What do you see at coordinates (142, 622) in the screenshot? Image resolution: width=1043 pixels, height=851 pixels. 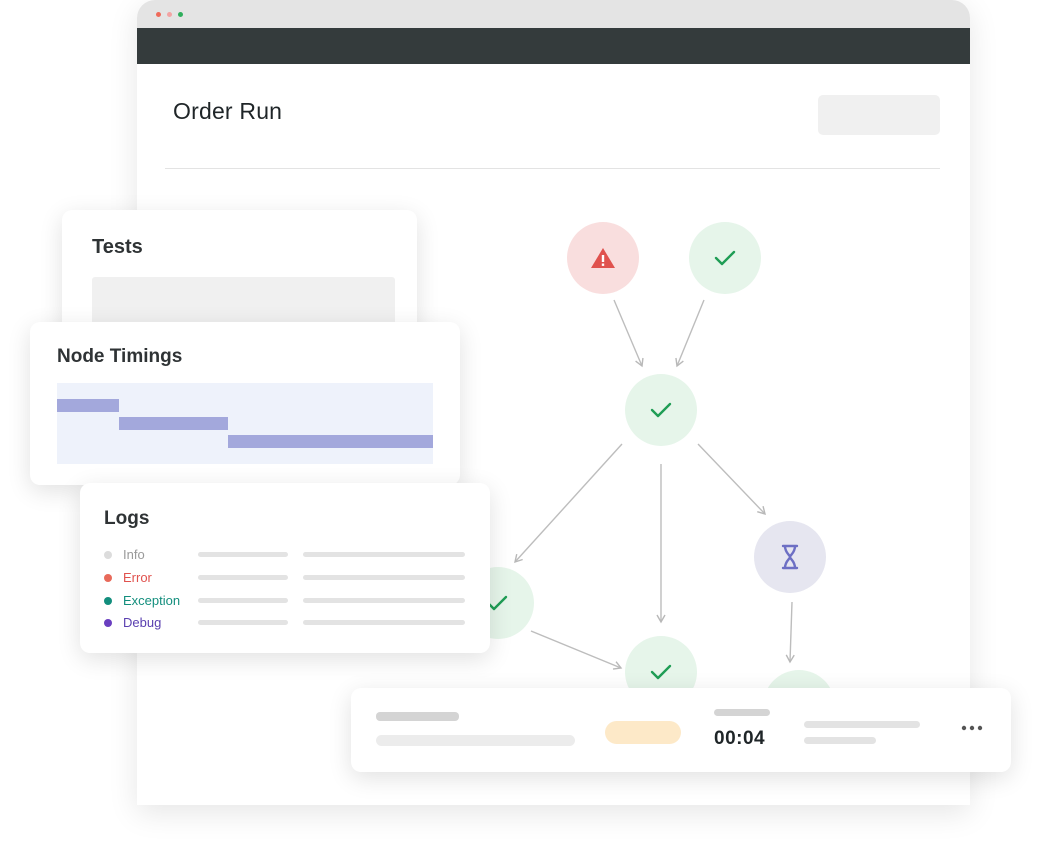 I see `log-level-label: Debug` at bounding box center [142, 622].